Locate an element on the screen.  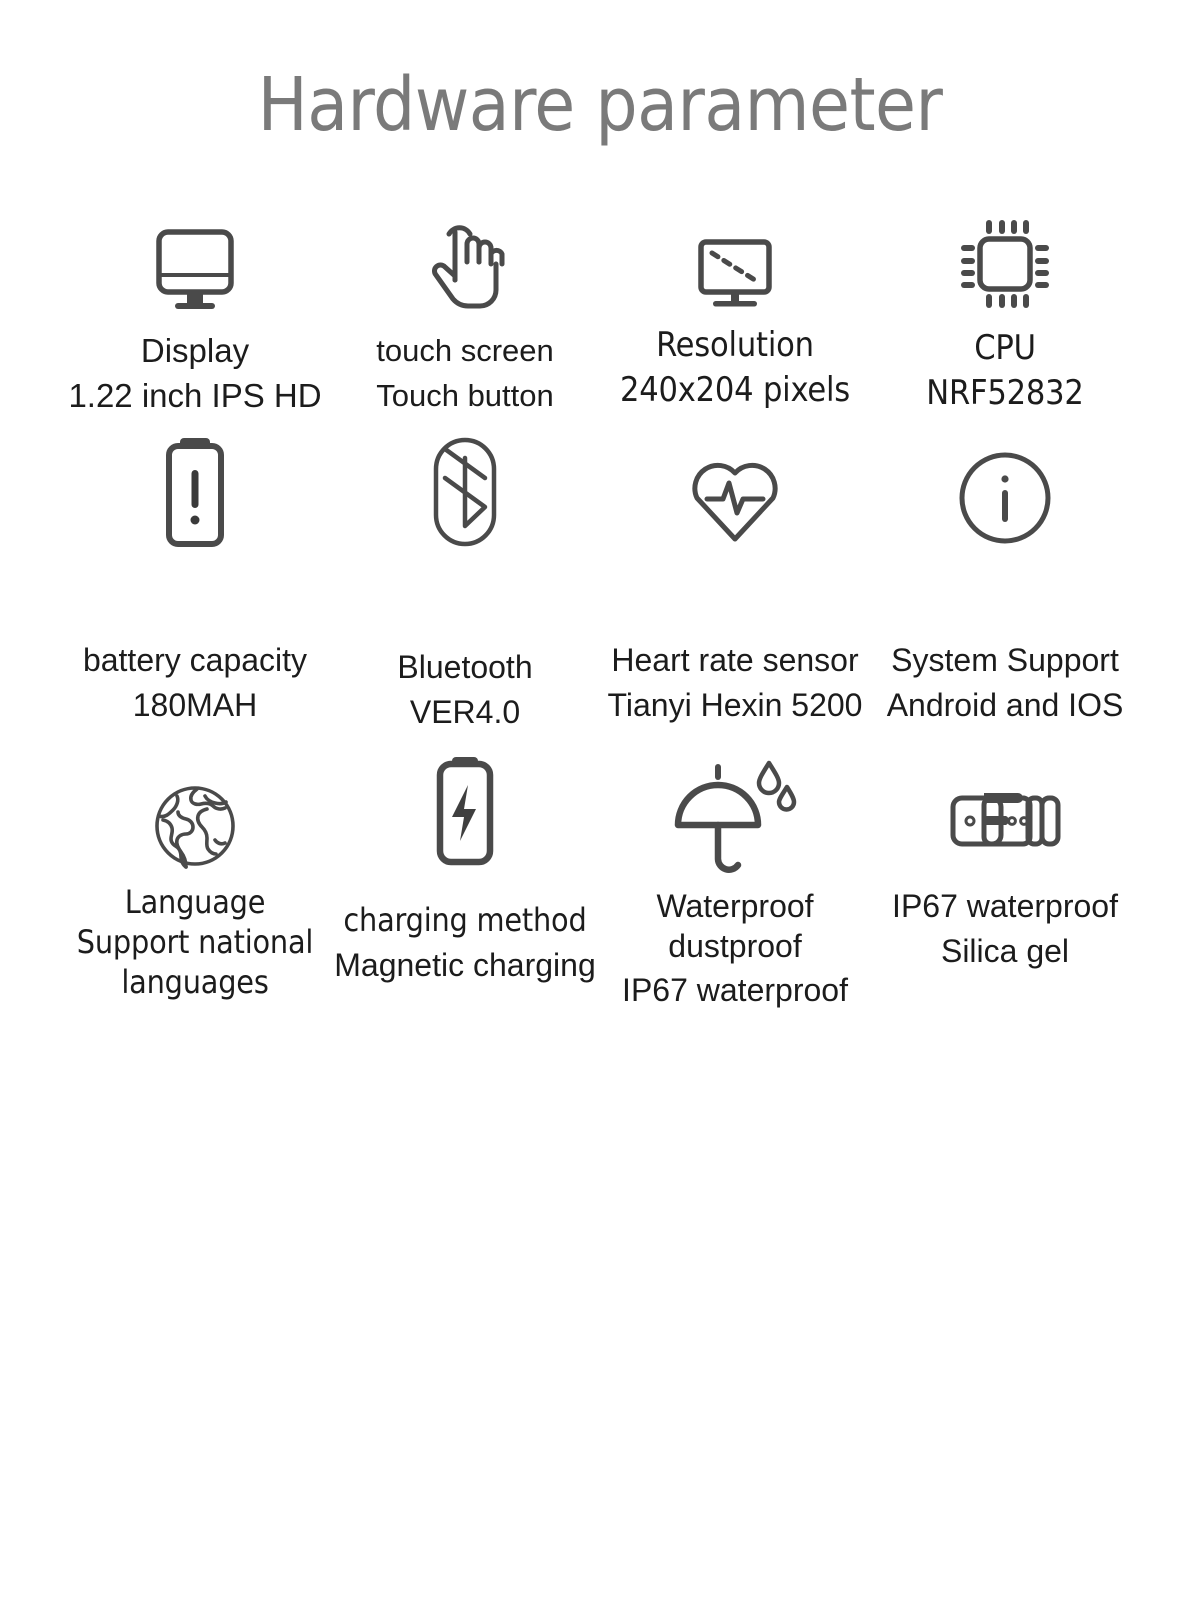
umbrella-raindrops-icon is located at coordinates (735, 816).